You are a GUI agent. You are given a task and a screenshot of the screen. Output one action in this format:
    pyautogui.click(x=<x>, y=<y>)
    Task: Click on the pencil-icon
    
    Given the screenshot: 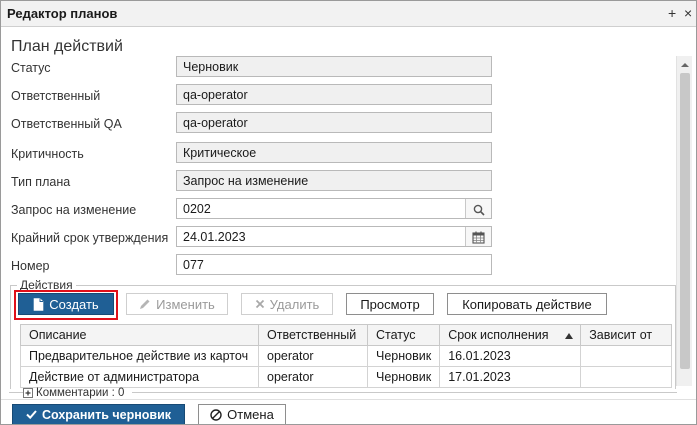 What is the action you would take?
    pyautogui.click(x=145, y=304)
    